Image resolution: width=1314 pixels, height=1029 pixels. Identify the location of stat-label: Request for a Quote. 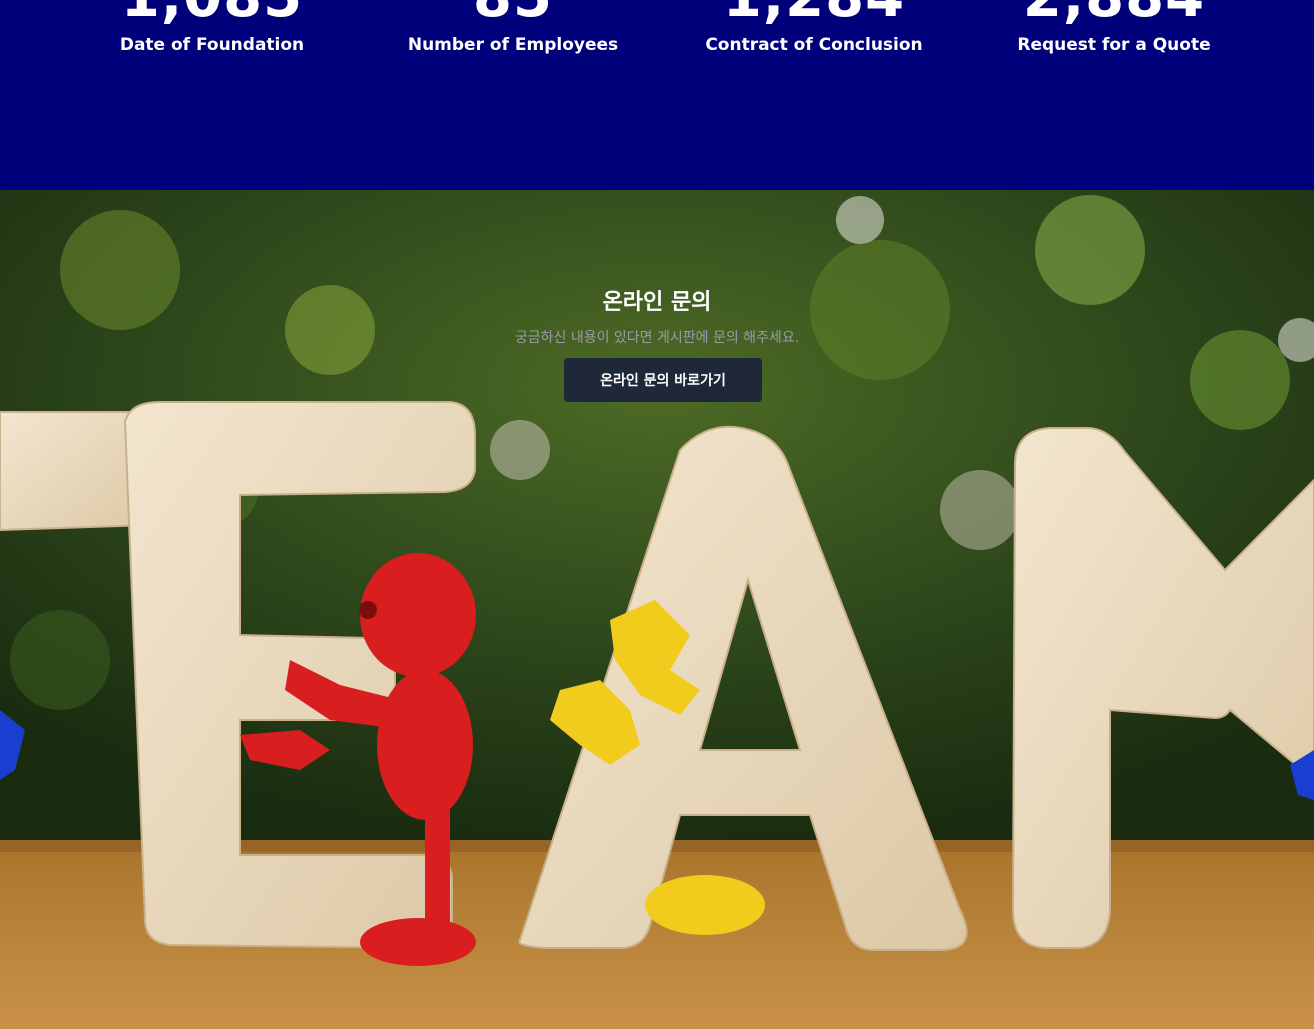
(1114, 45).